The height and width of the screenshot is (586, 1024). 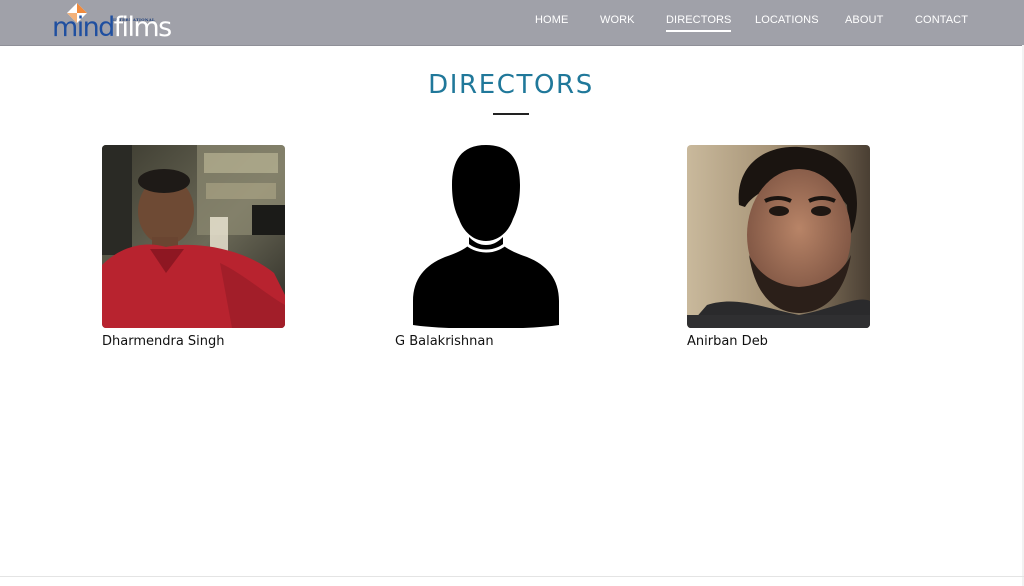 I want to click on mindfilms-logo: INTERNATIONAL mindfilms, so click(x=112, y=23).